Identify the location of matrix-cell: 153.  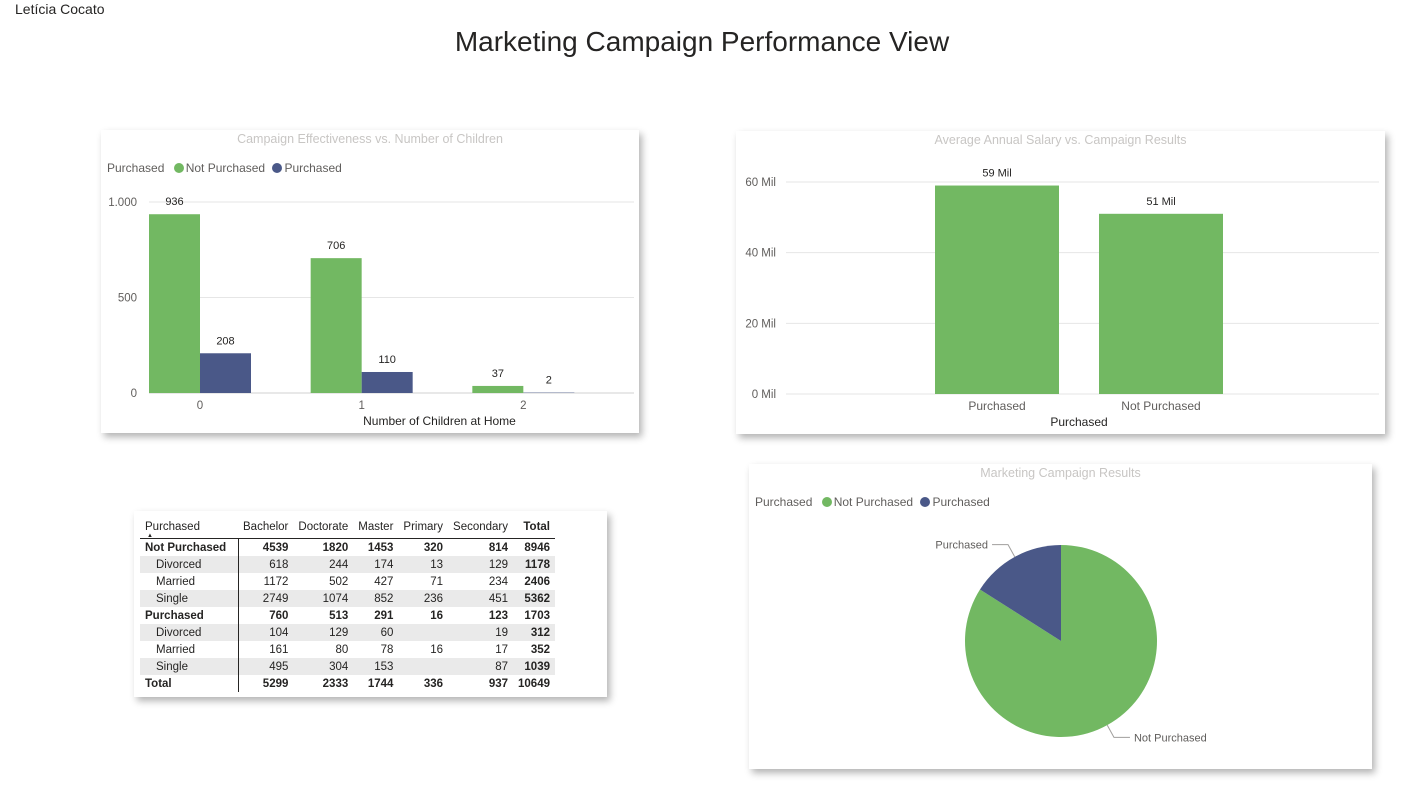
(376, 666).